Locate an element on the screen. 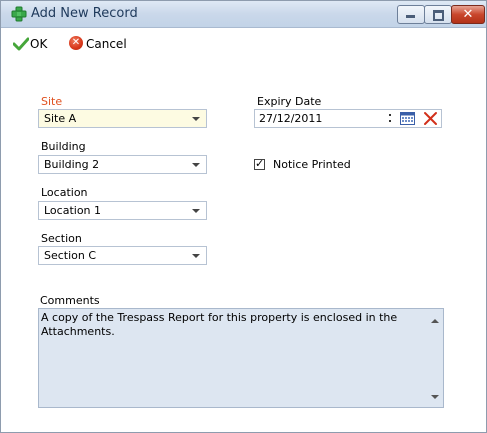 This screenshot has width=487, height=433. expiry-date-label: Expiry Date is located at coordinates (289, 101).